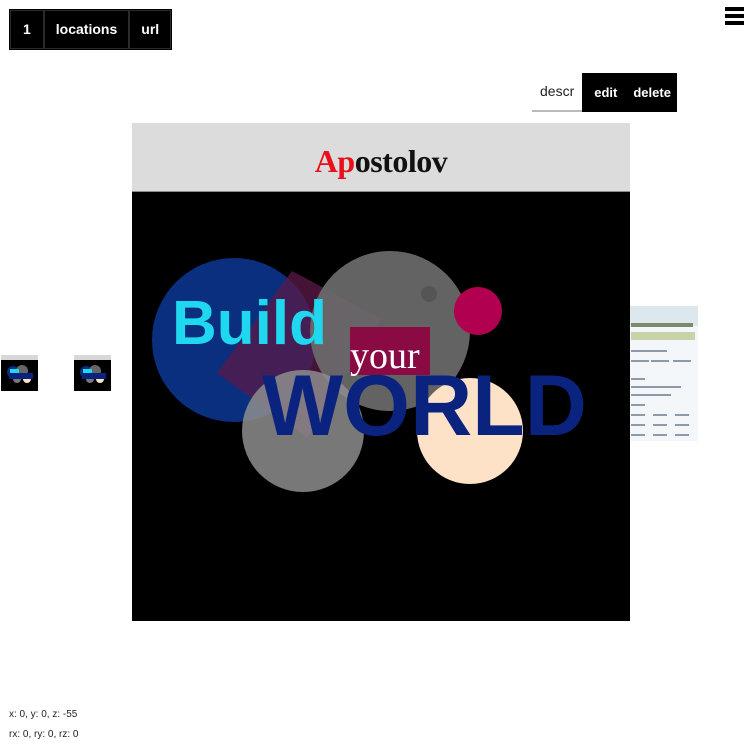 Image resolution: width=752 pixels, height=752 pixels. What do you see at coordinates (44, 734) in the screenshot?
I see `rotation-readout: rx: 0, ry: 0, rz: 0` at bounding box center [44, 734].